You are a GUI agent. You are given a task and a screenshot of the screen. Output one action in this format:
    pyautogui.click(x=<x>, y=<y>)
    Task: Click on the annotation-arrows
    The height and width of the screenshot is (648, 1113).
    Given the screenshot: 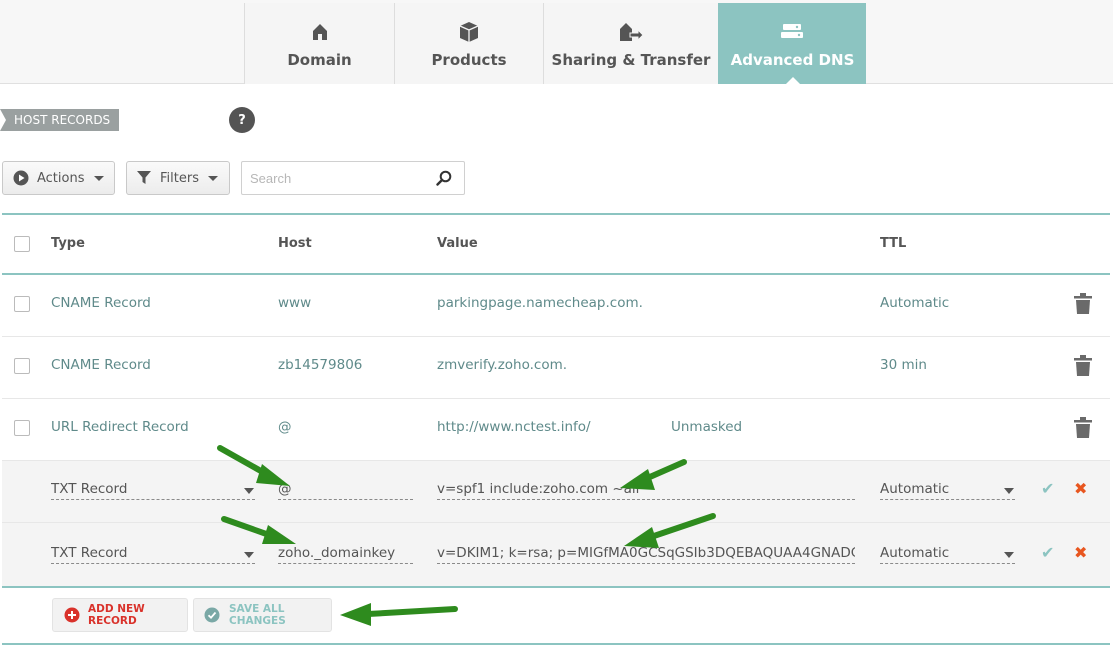 What is the action you would take?
    pyautogui.click(x=466, y=535)
    